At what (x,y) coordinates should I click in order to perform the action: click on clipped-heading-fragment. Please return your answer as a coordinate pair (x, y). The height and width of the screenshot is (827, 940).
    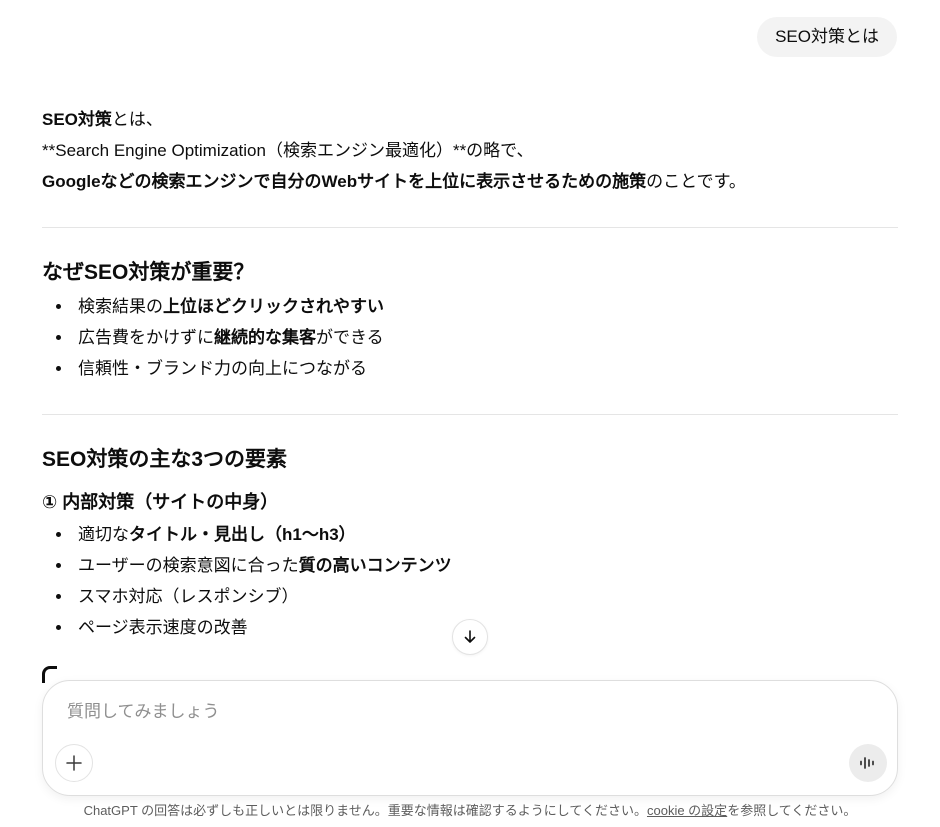
    Looking at the image, I should click on (49, 674).